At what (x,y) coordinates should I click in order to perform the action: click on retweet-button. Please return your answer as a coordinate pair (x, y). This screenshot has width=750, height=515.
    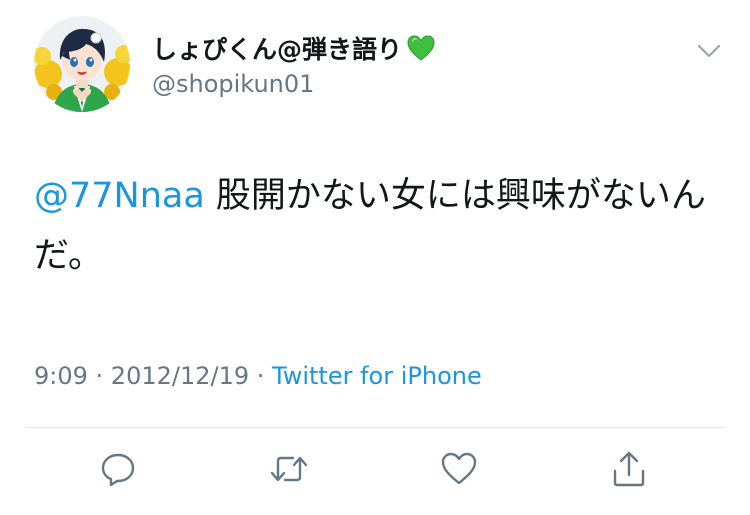
    Looking at the image, I should click on (289, 469).